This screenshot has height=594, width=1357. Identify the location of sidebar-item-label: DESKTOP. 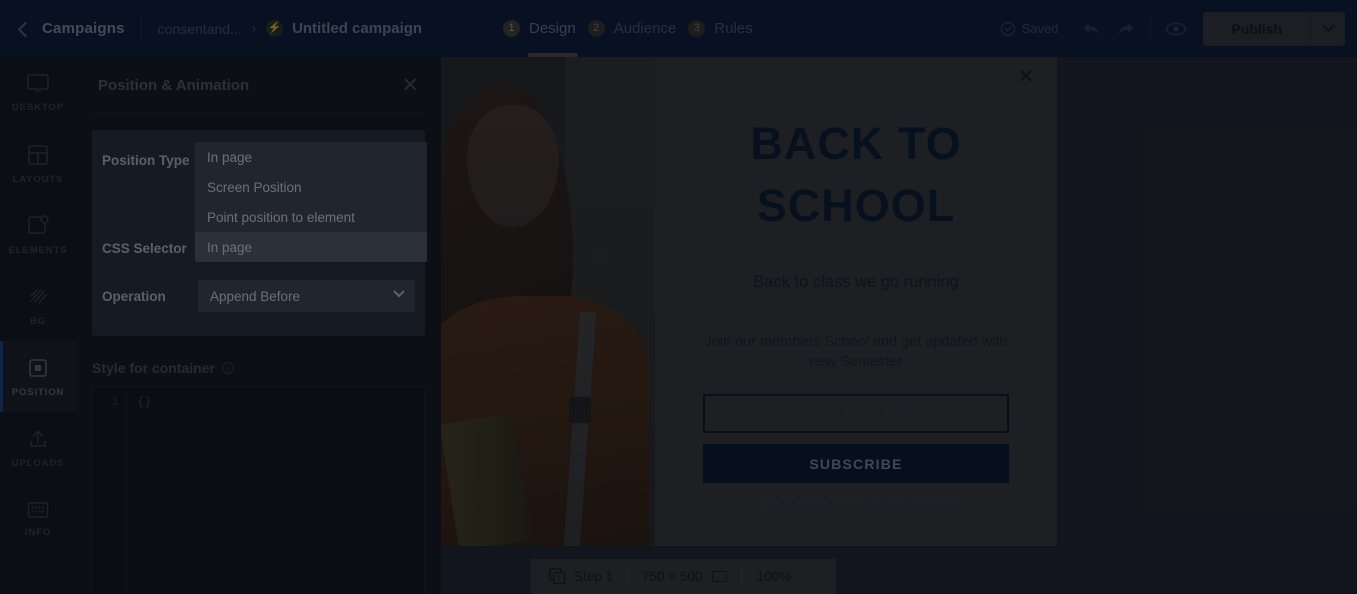
(38, 107).